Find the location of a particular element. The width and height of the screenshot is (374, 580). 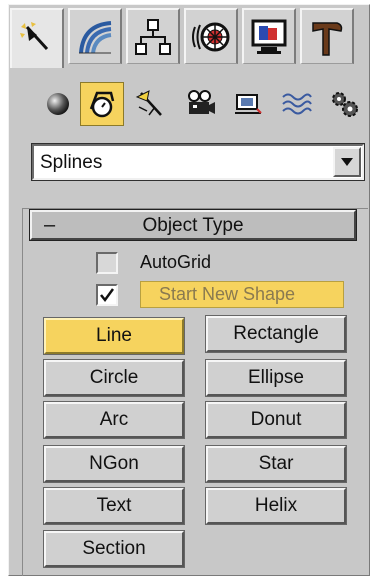

command-panel-tabs is located at coordinates (188, 38).